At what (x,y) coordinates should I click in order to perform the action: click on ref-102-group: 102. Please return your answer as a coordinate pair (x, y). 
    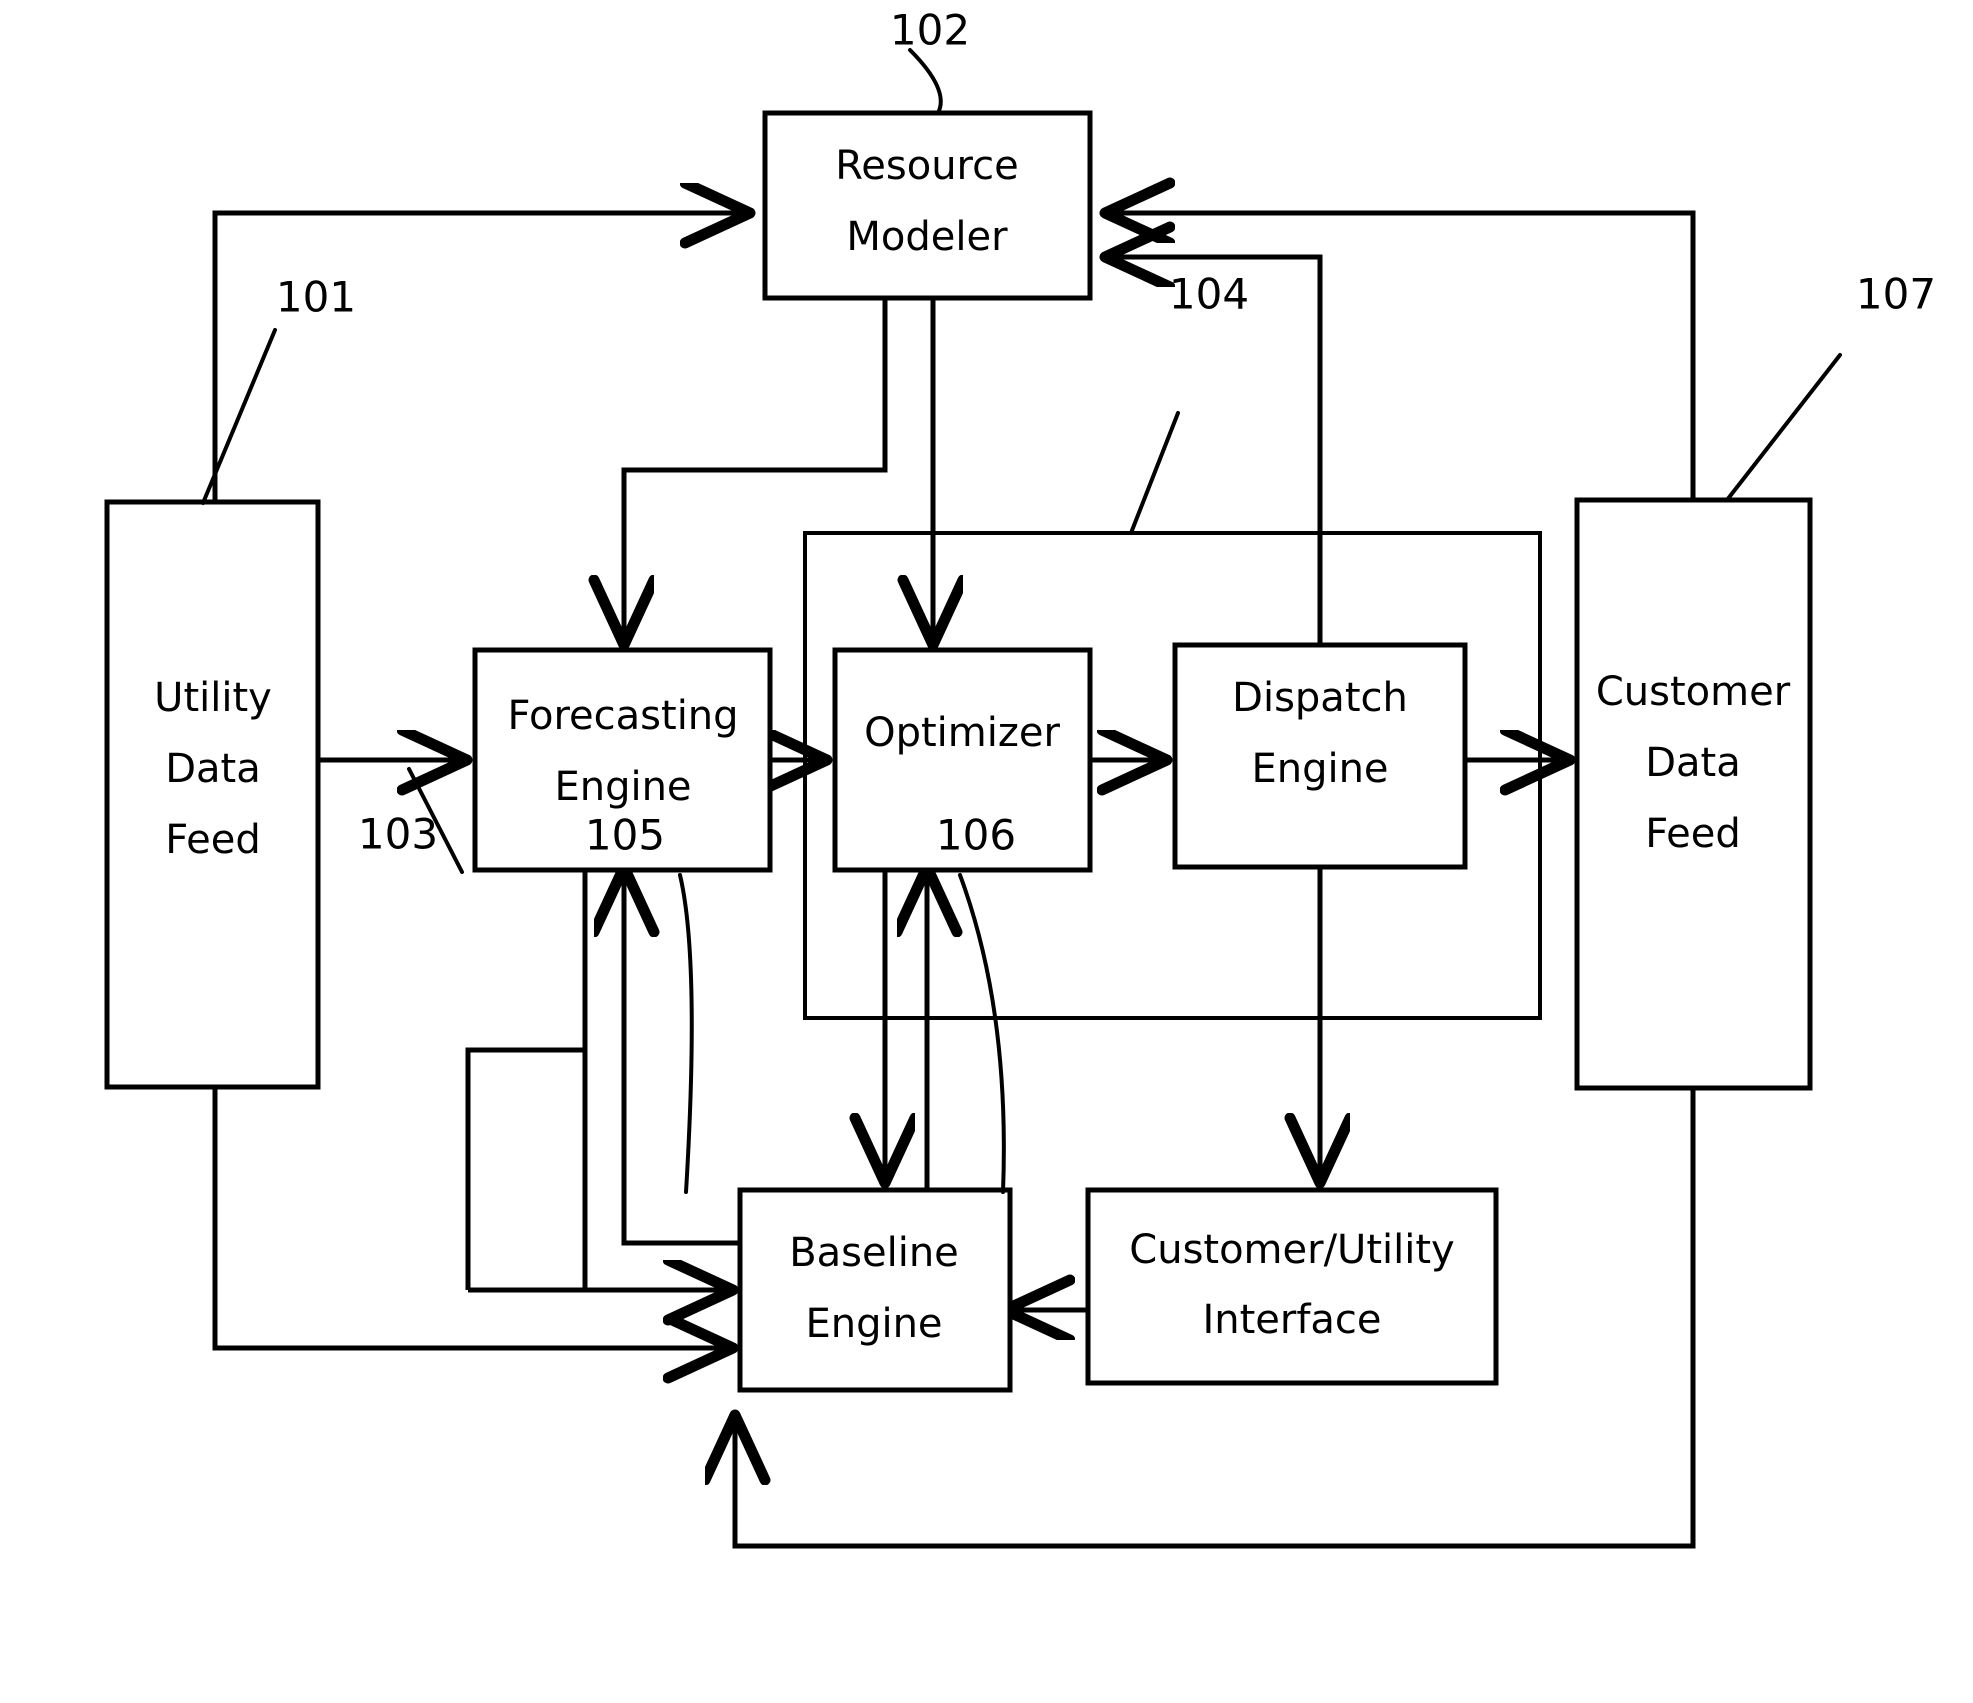
    Looking at the image, I should click on (930, 60).